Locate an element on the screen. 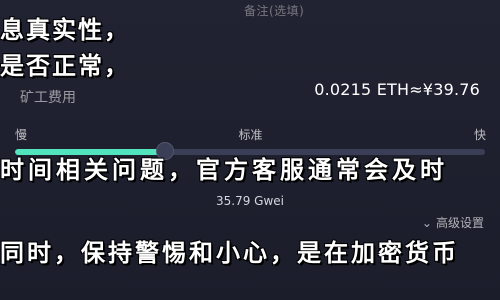  speed-standard-label: 标准 is located at coordinates (250, 134).